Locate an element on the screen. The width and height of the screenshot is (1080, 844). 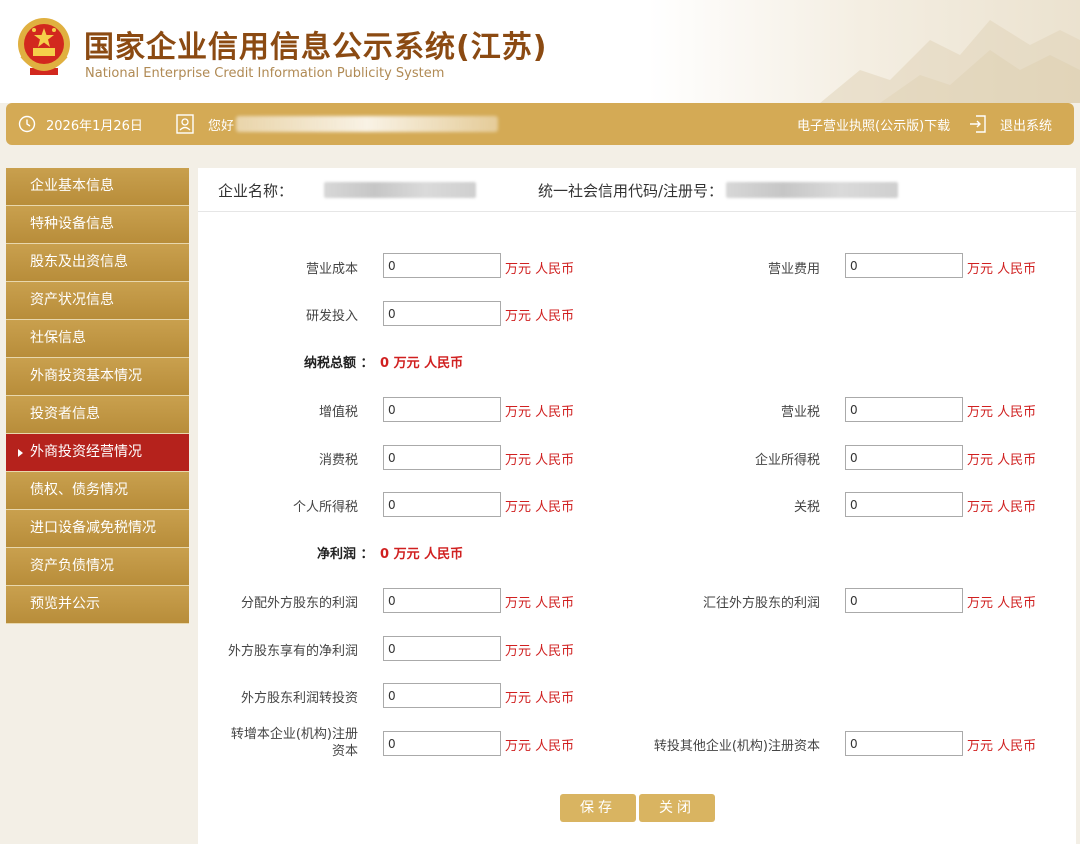
profit-remitted-foreign-label: 汇往外方股东的利润 is located at coordinates (761, 603).